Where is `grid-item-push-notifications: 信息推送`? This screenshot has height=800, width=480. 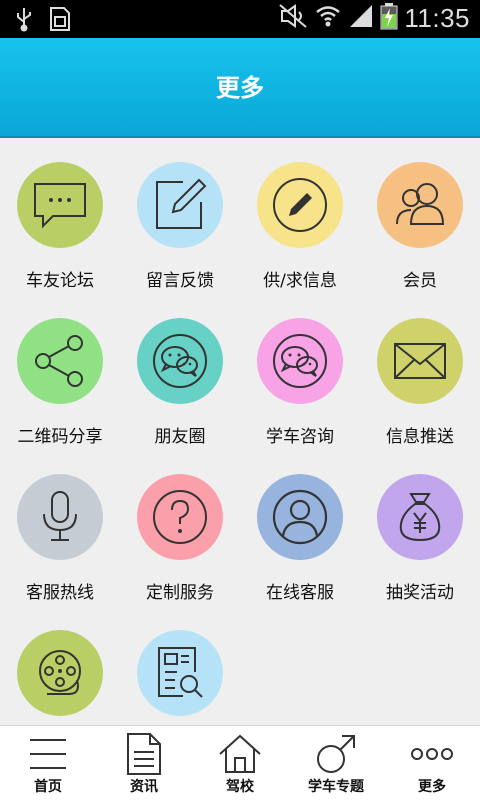
grid-item-push-notifications: 信息推送 is located at coordinates (420, 374).